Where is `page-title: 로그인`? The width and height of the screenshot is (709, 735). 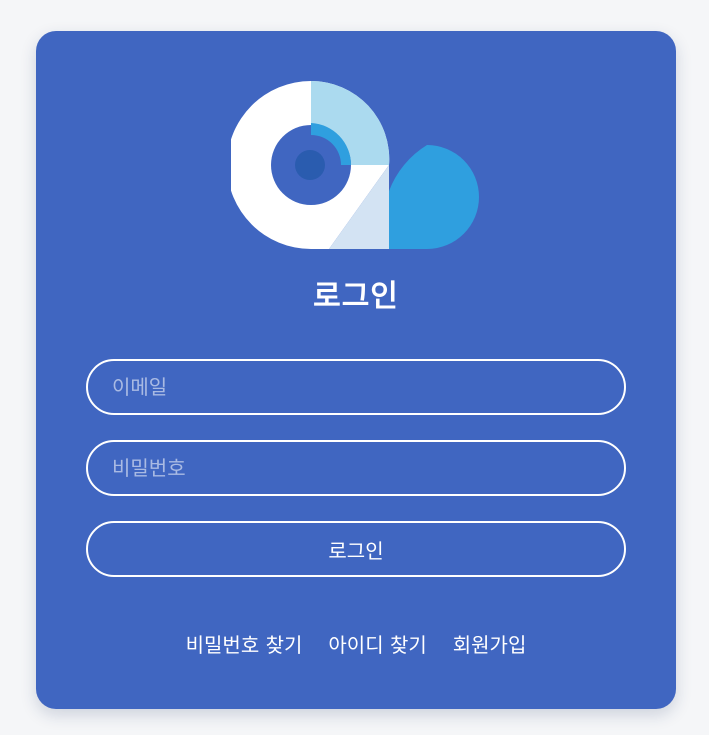
page-title: 로그인 is located at coordinates (356, 296).